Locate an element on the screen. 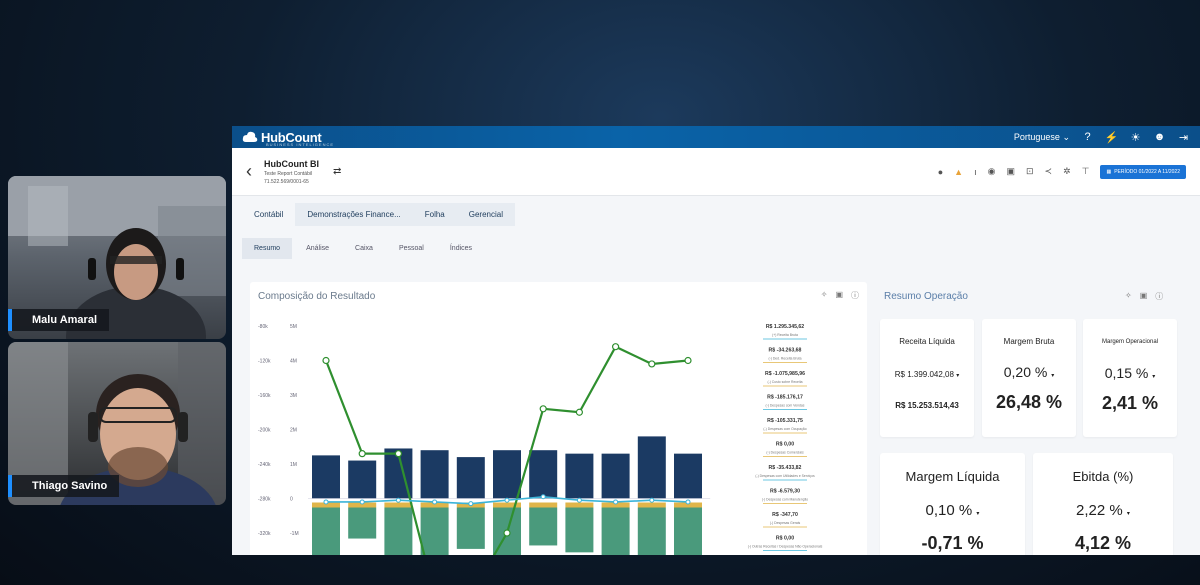 The width and height of the screenshot is (1200, 585). y-right-tick: 4M is located at coordinates (293, 362).